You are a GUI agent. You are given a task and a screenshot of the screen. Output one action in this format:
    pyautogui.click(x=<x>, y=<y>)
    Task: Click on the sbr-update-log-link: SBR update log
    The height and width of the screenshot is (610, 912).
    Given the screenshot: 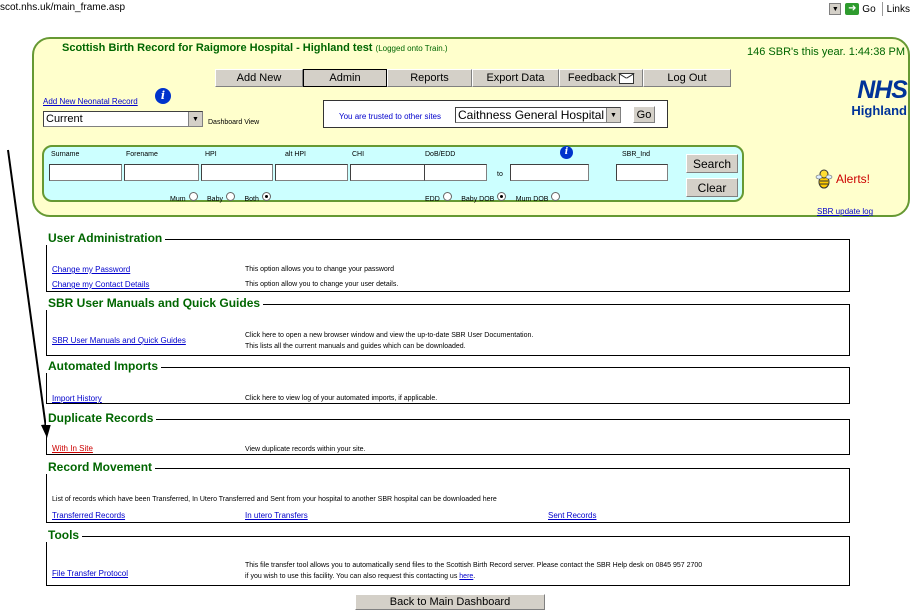 What is the action you would take?
    pyautogui.click(x=845, y=211)
    